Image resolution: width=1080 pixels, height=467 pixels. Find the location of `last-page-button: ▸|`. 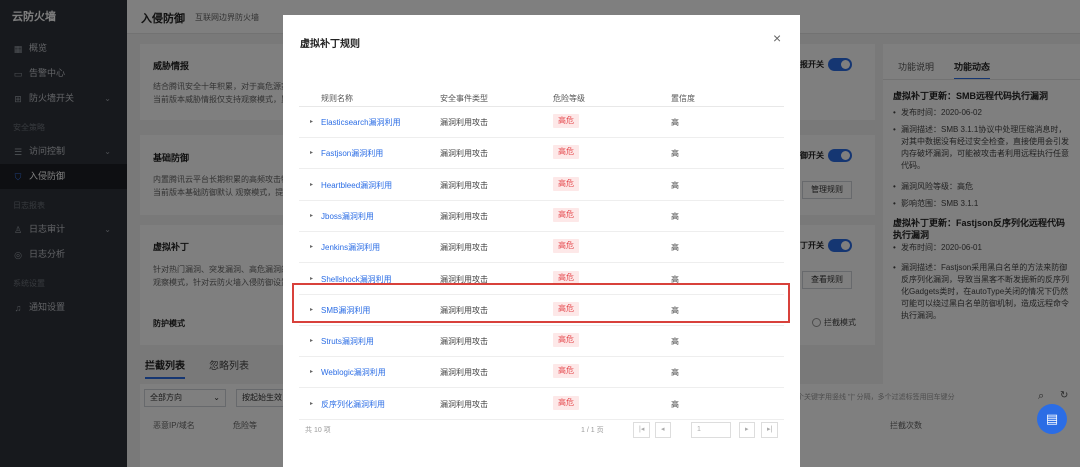

last-page-button: ▸| is located at coordinates (770, 430).